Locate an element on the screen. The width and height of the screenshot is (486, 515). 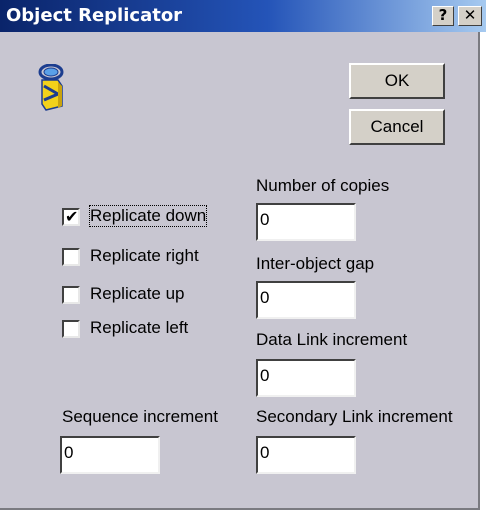
title-bar: Object Replicator ? ✕ is located at coordinates (243, 16).